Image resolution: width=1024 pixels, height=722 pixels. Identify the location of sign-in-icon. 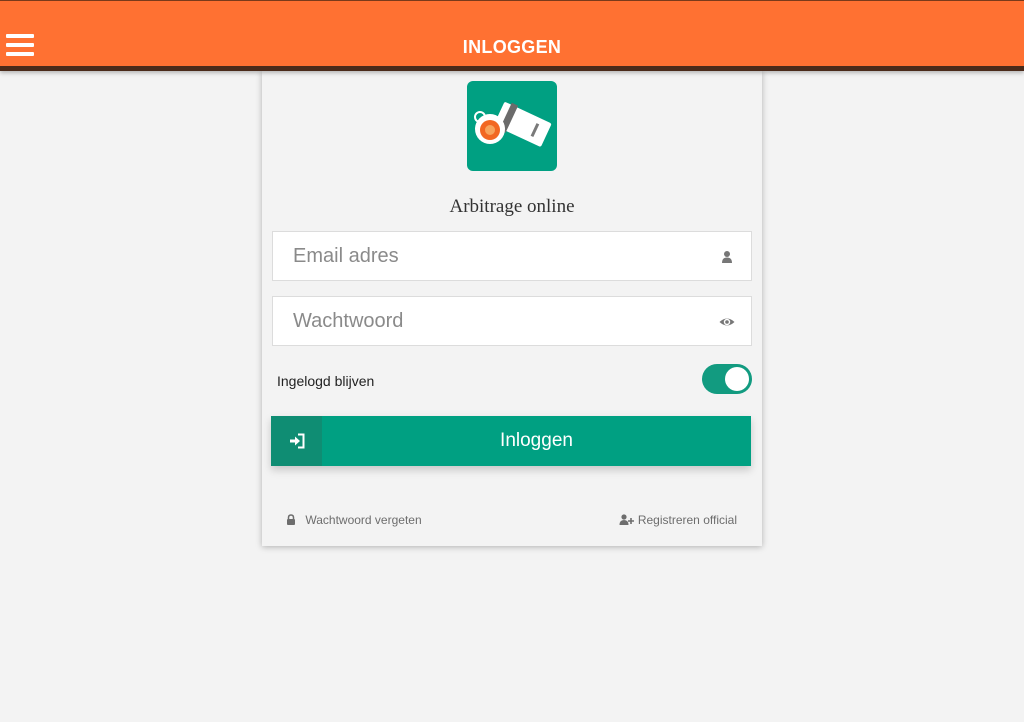
(297, 441).